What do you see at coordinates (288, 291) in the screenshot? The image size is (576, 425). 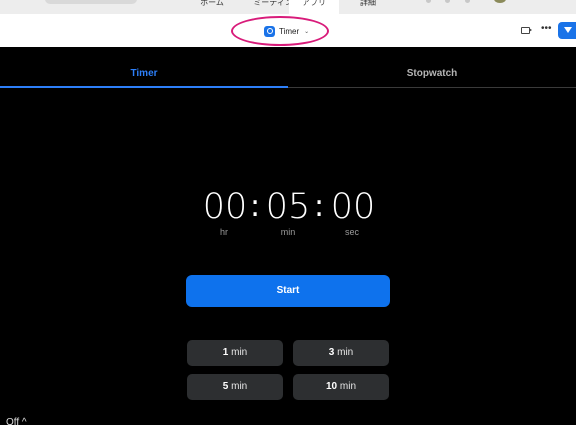 I see `start-button: Start` at bounding box center [288, 291].